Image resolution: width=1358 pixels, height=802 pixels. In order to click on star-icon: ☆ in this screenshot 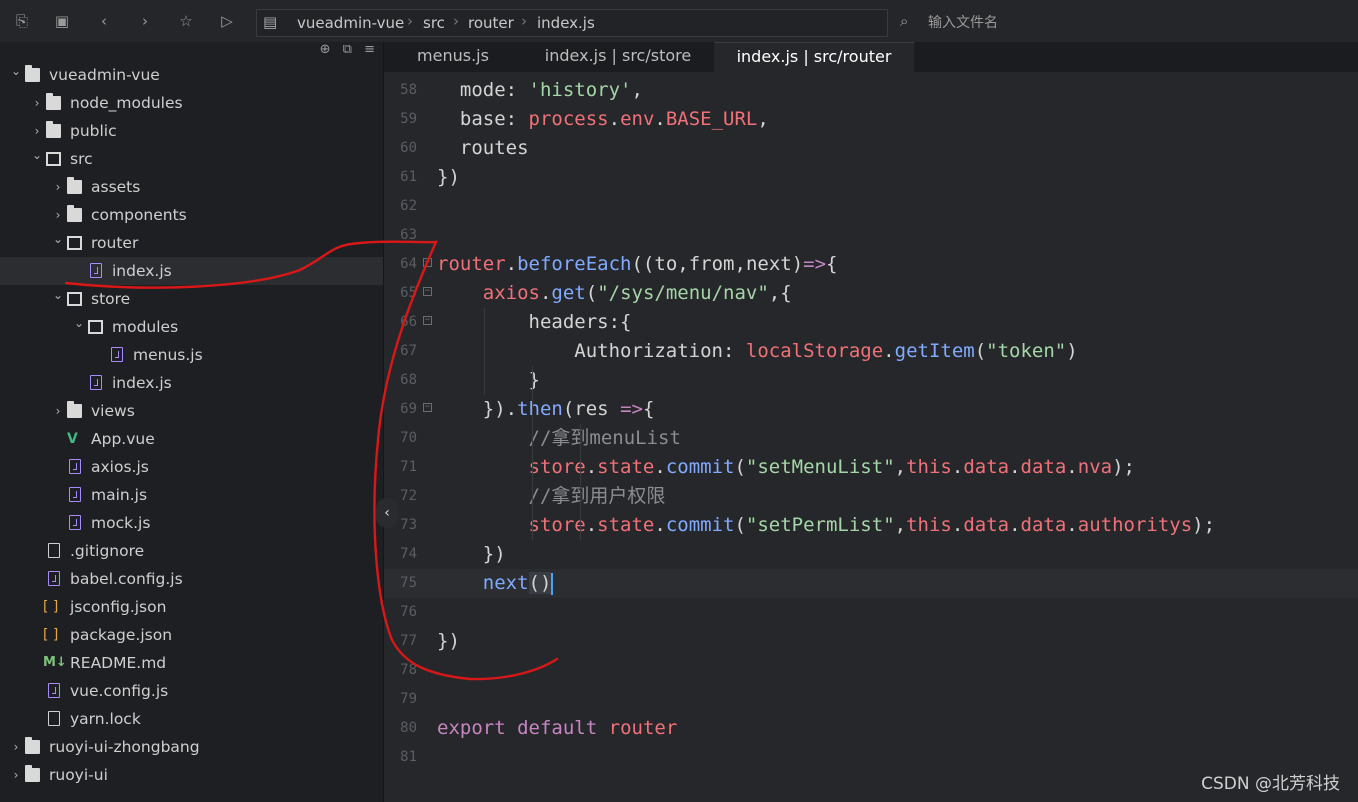, I will do `click(186, 21)`.